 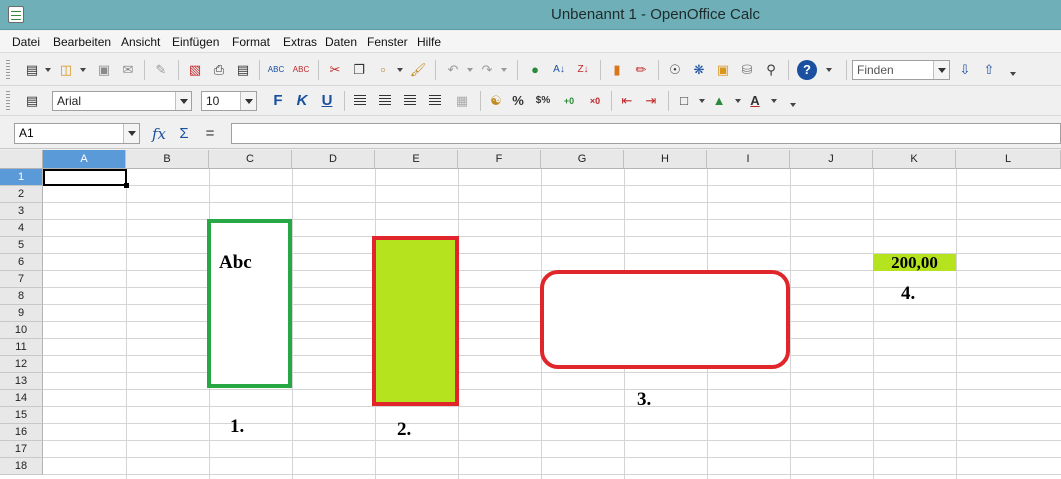 What do you see at coordinates (21, 296) in the screenshot?
I see `row-header-8: 8` at bounding box center [21, 296].